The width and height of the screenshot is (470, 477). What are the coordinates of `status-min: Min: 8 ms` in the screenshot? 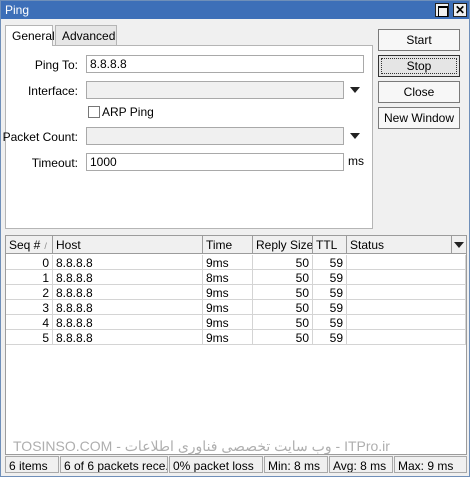 It's located at (296, 464).